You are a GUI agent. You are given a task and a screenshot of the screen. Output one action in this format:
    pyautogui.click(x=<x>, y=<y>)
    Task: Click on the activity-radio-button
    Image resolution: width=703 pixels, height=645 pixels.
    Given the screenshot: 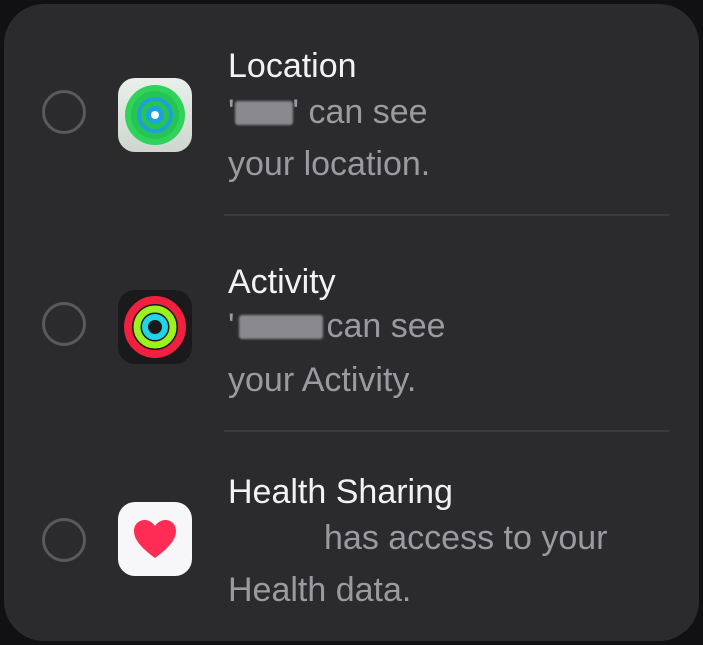 What is the action you would take?
    pyautogui.click(x=64, y=324)
    